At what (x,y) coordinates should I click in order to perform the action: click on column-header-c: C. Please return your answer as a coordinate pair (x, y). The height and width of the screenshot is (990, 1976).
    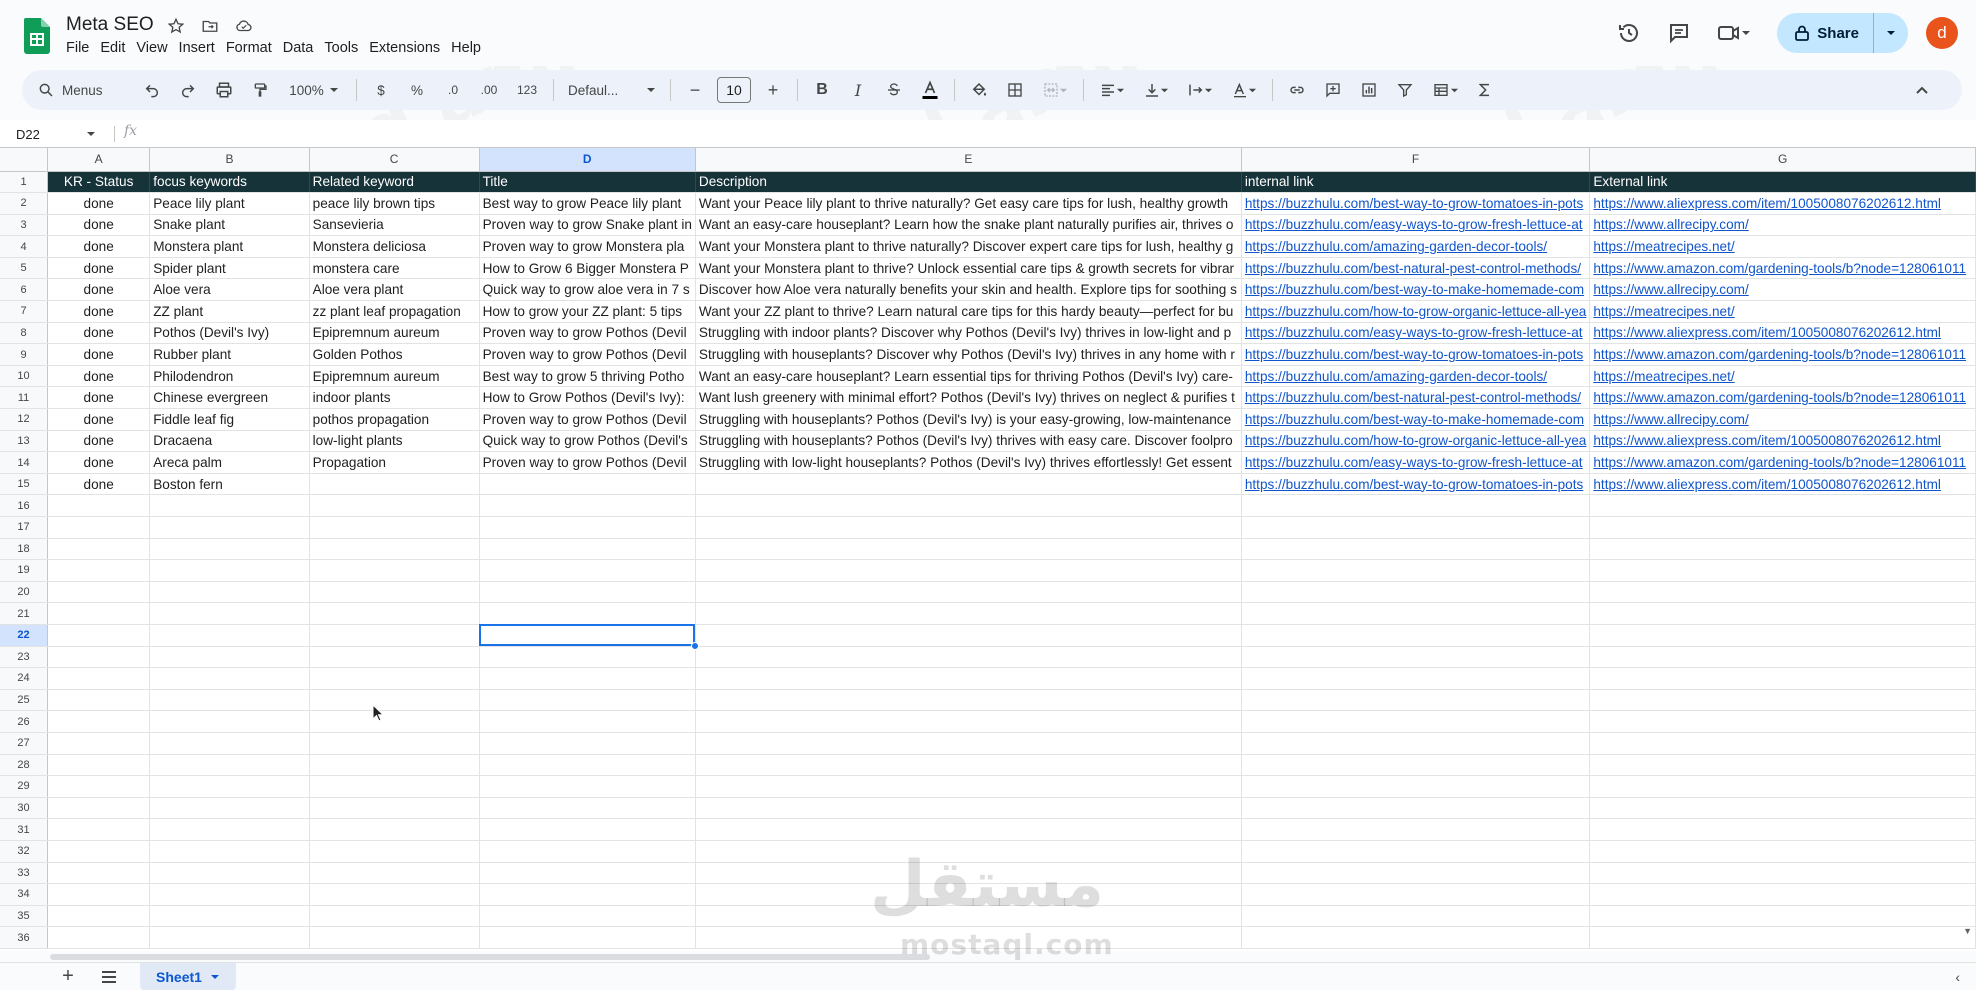
    Looking at the image, I should click on (394, 160).